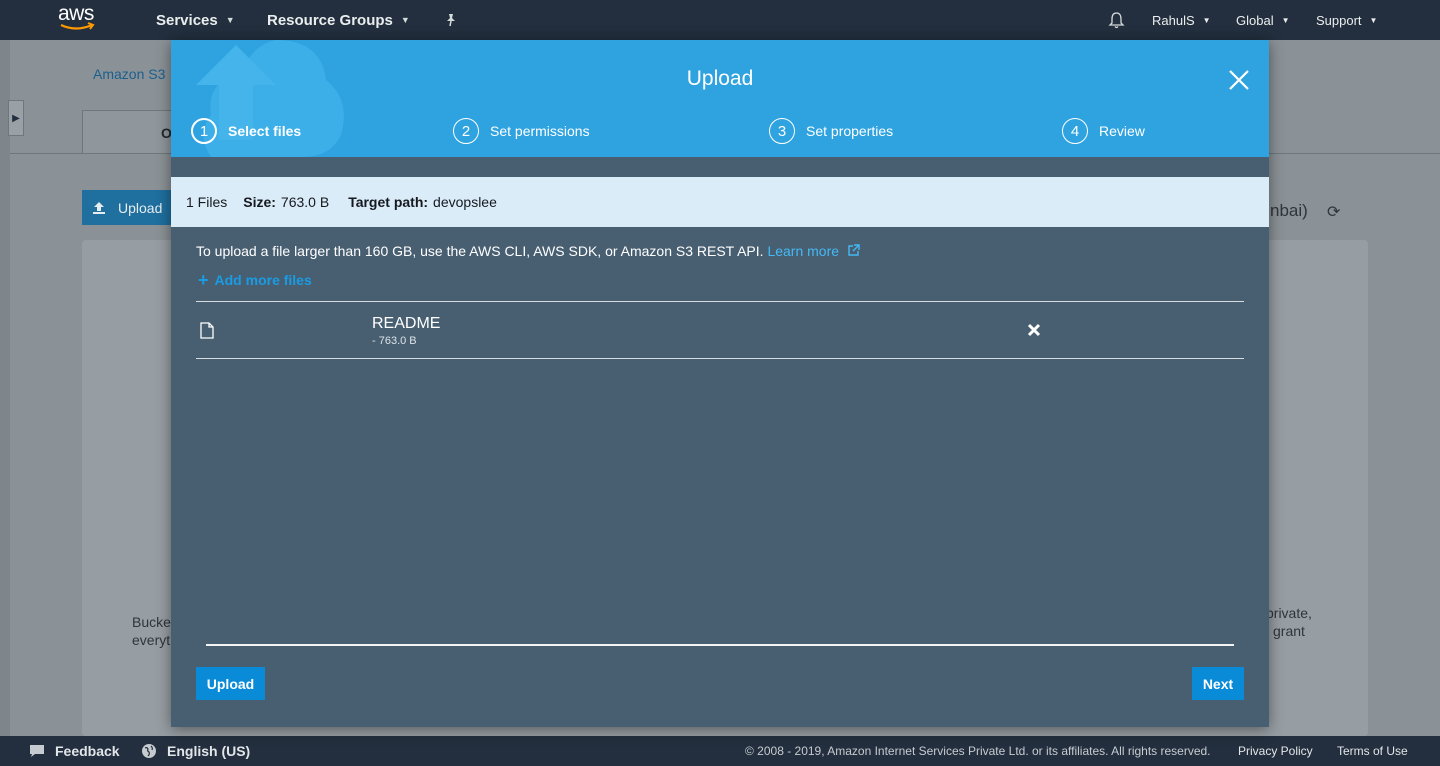 This screenshot has height=766, width=1440. I want to click on services-menu: Services ▼, so click(195, 20).